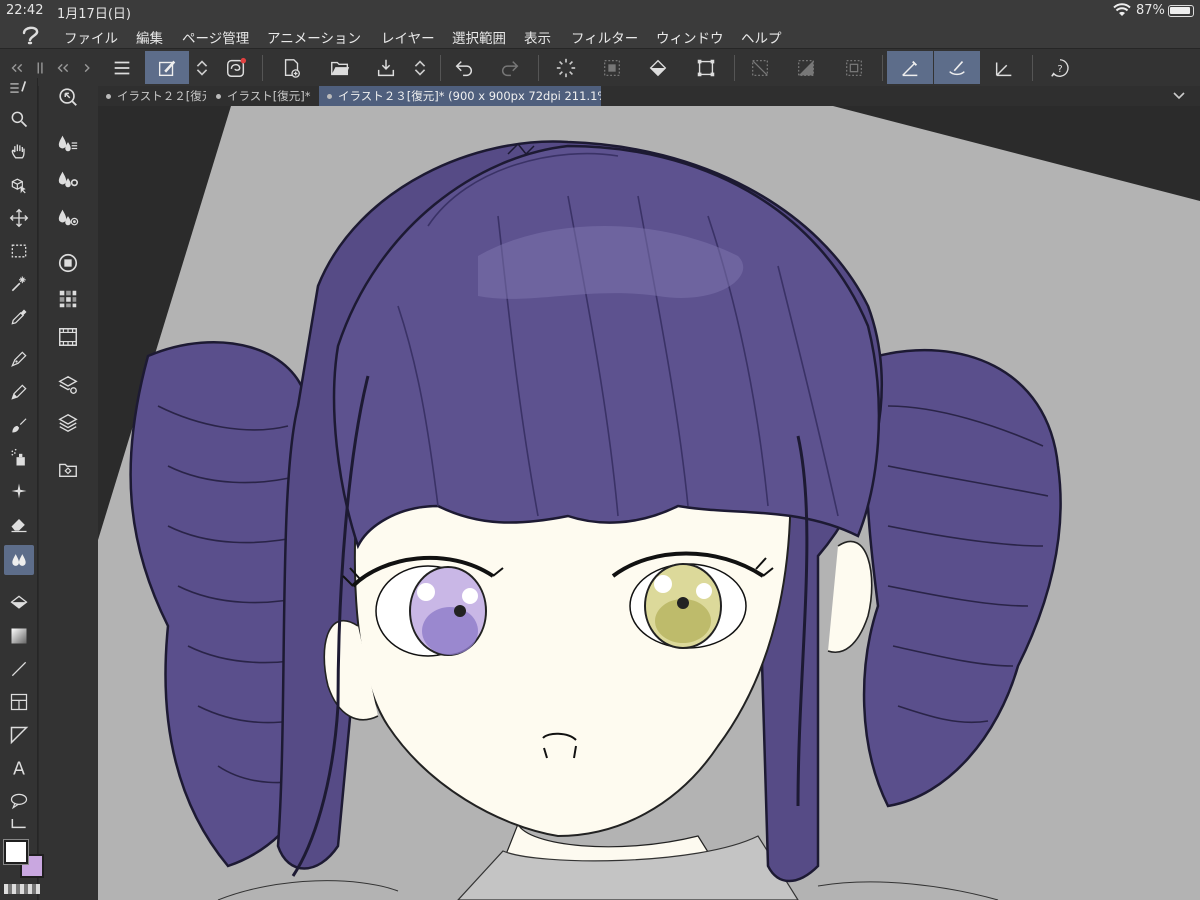  Describe the element at coordinates (760, 67) in the screenshot. I see `deselect-icon` at that location.